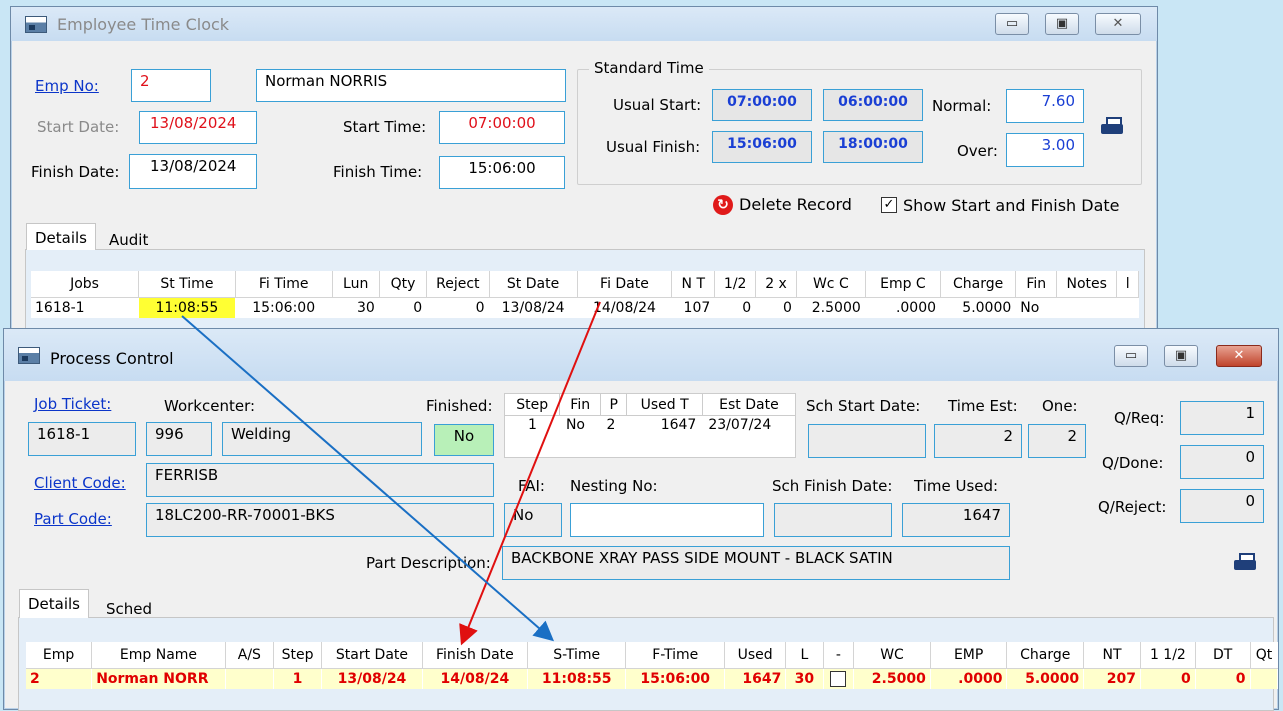 This screenshot has height=711, width=1283. I want to click on col-half: 1/2, so click(735, 284).